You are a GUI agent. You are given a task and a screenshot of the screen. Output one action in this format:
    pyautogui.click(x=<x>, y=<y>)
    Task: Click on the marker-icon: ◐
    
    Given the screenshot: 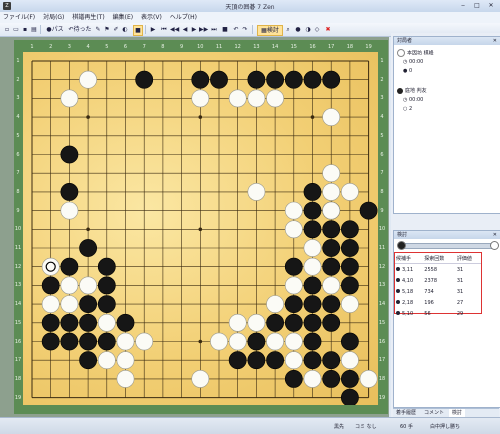 What is the action you would take?
    pyautogui.click(x=125, y=29)
    